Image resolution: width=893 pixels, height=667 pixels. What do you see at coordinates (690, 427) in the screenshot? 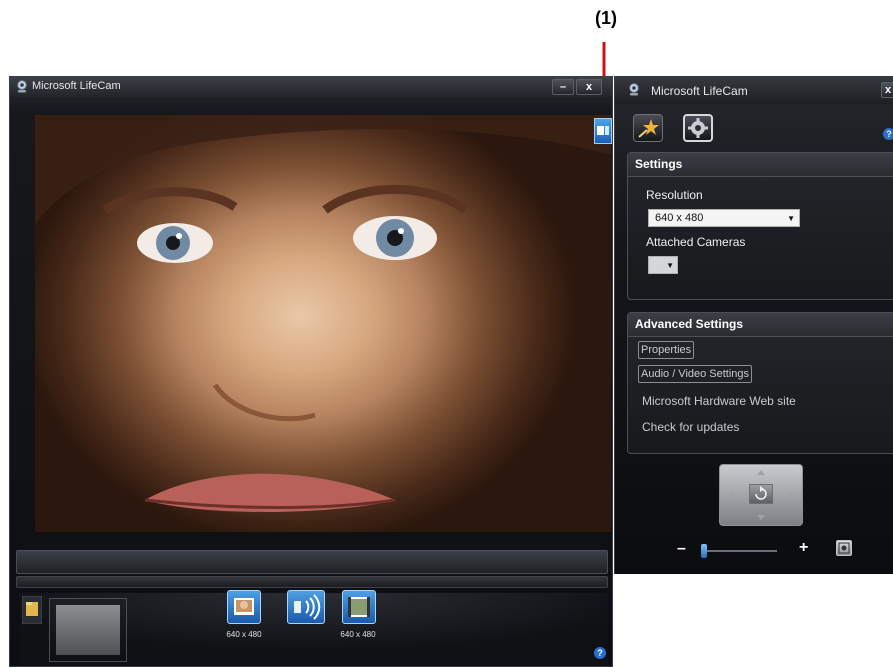
I see `check-updates-link: Check for updates` at bounding box center [690, 427].